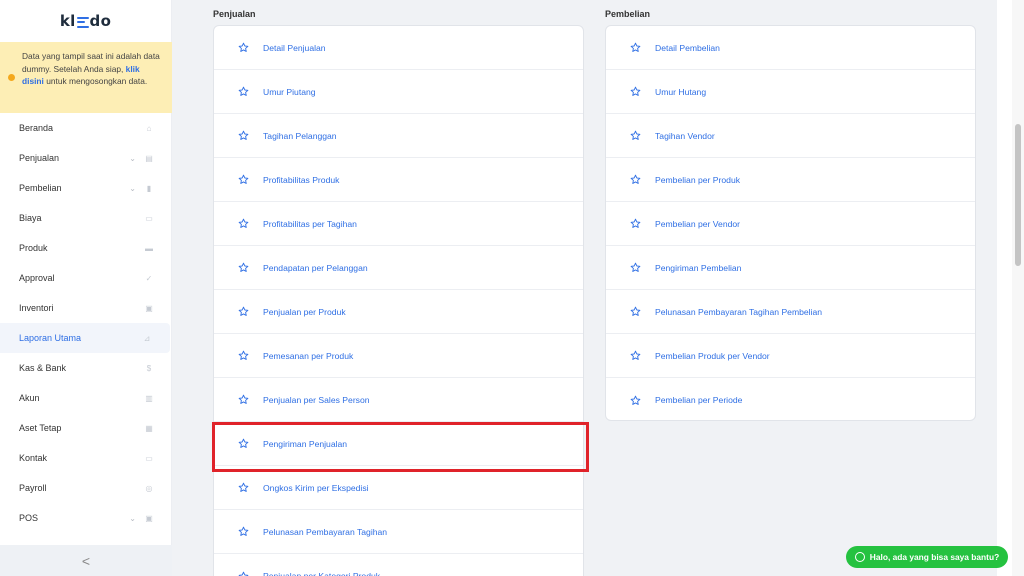 The width and height of the screenshot is (1024, 576). Describe the element at coordinates (315, 267) in the screenshot. I see `report-link-label: Pendapatan per Pelanggan` at that location.